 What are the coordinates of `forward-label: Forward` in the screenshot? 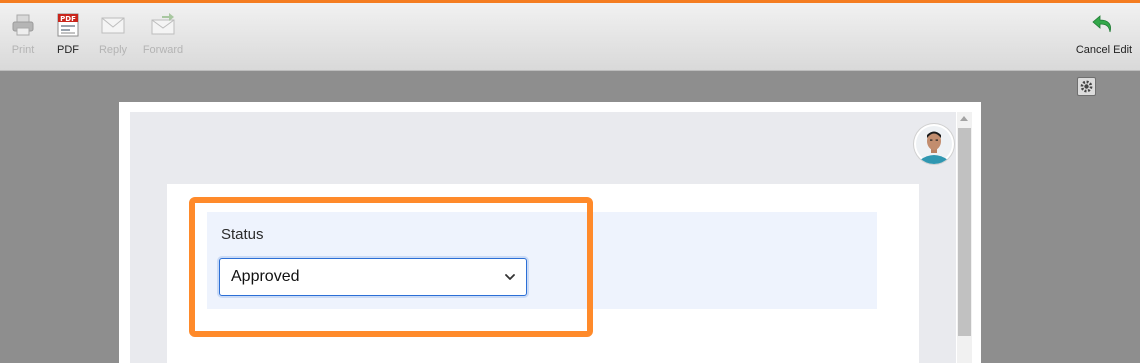 It's located at (163, 50).